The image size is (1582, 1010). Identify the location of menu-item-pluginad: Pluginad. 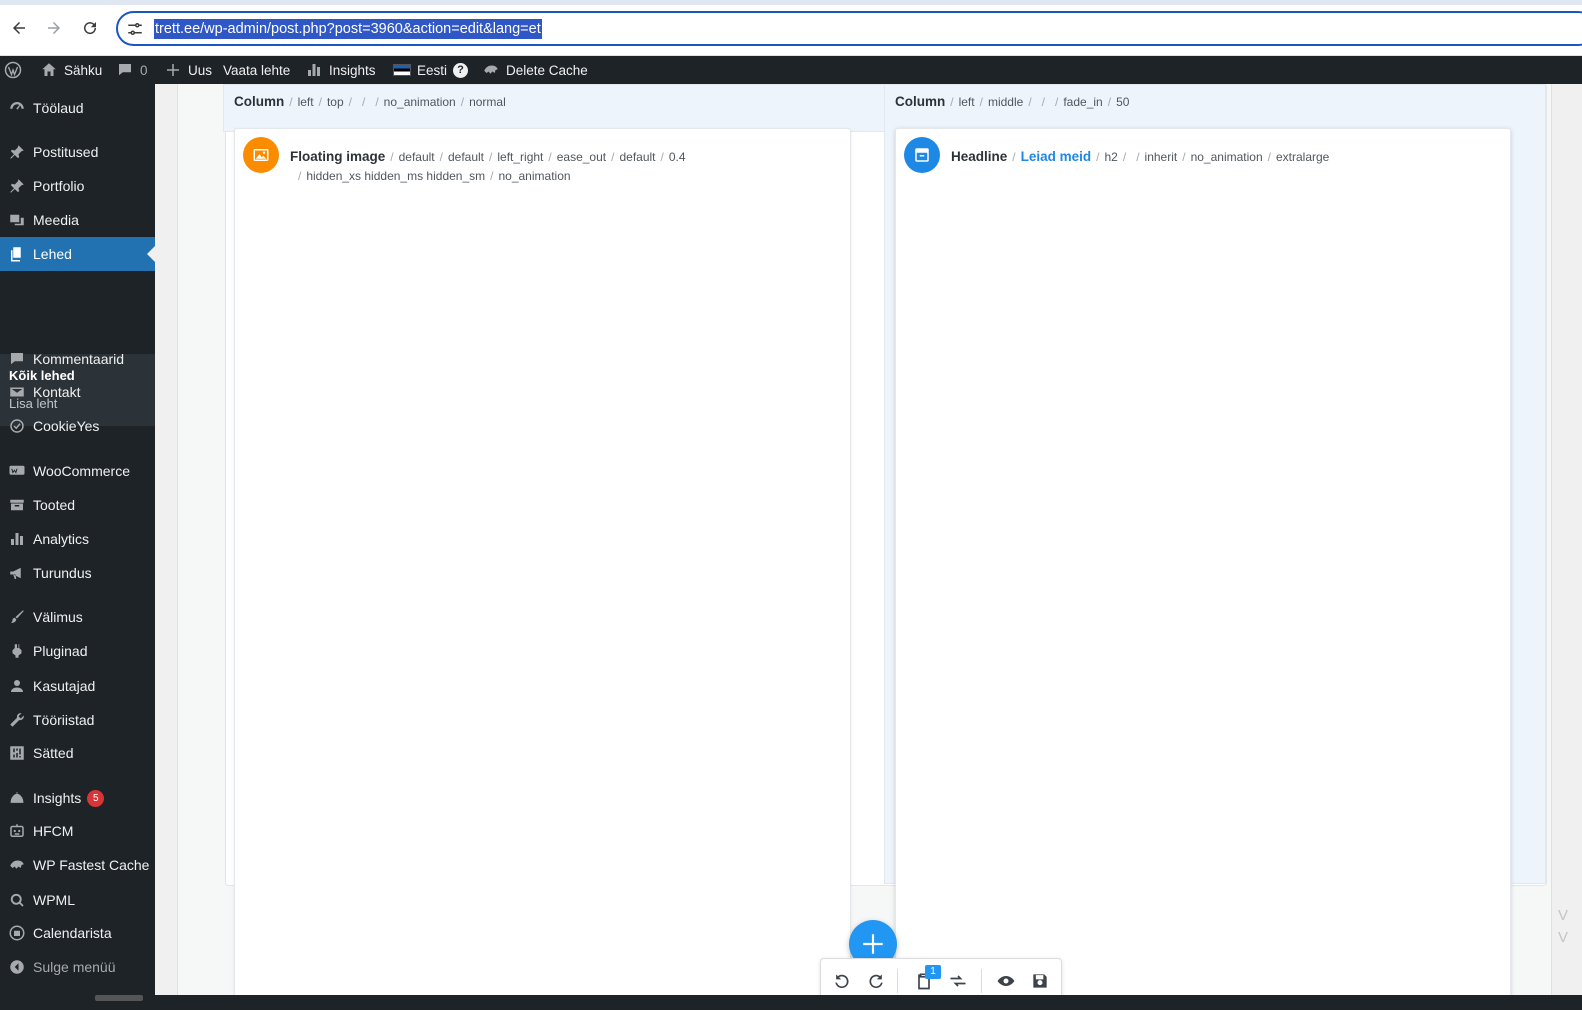
(77, 651).